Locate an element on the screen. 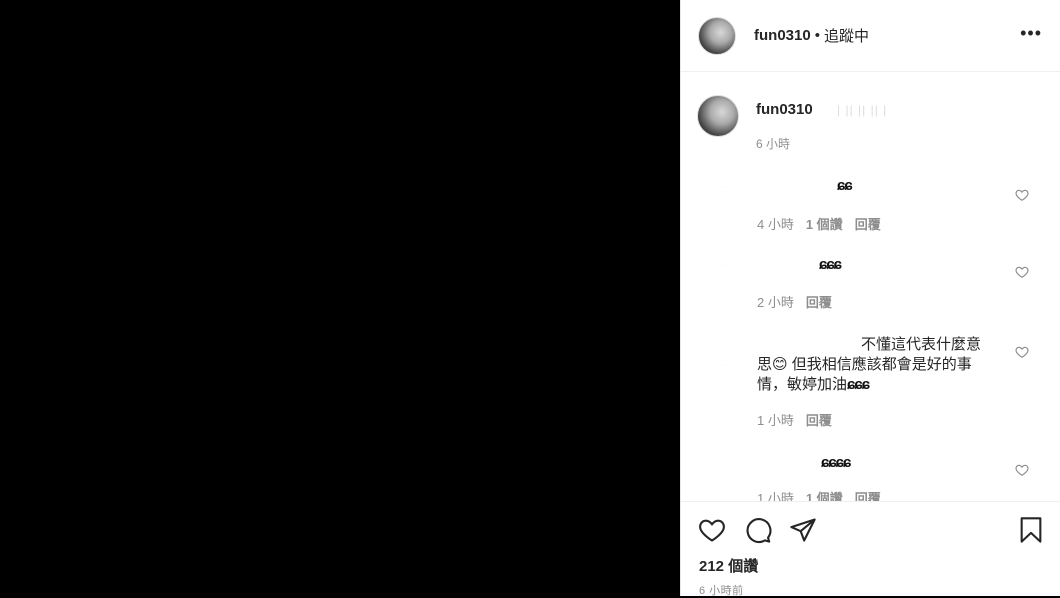 The height and width of the screenshot is (598, 1060). caption-avatar is located at coordinates (718, 116).